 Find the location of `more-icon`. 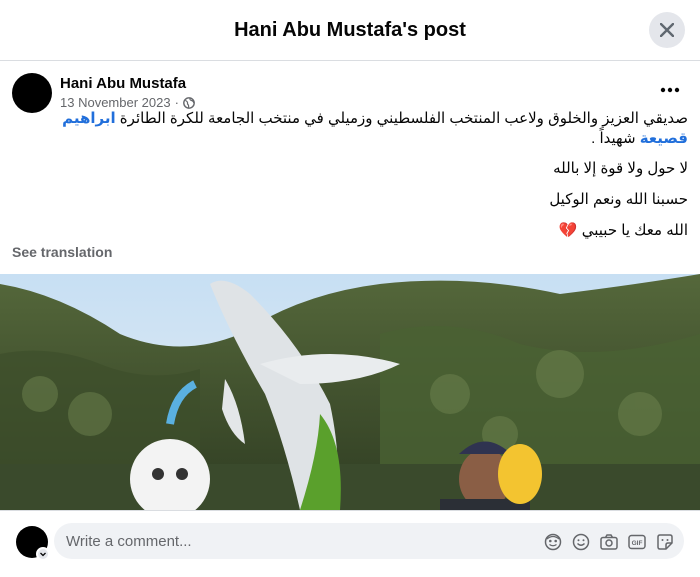

more-icon is located at coordinates (670, 90).